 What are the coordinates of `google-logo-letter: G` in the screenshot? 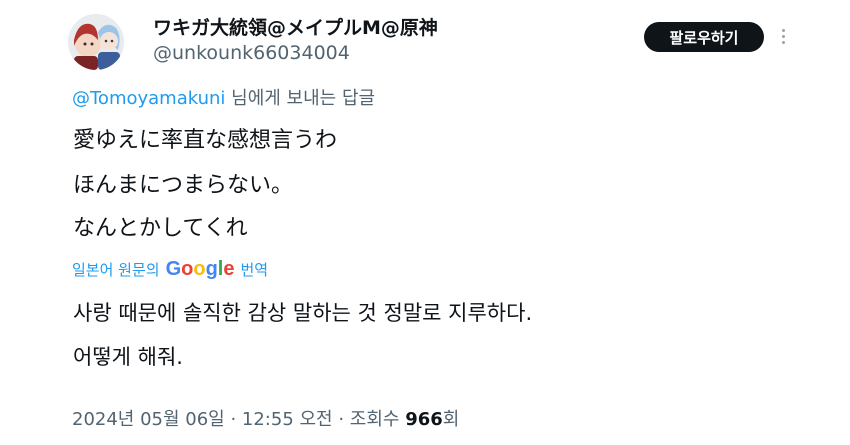 It's located at (173, 269).